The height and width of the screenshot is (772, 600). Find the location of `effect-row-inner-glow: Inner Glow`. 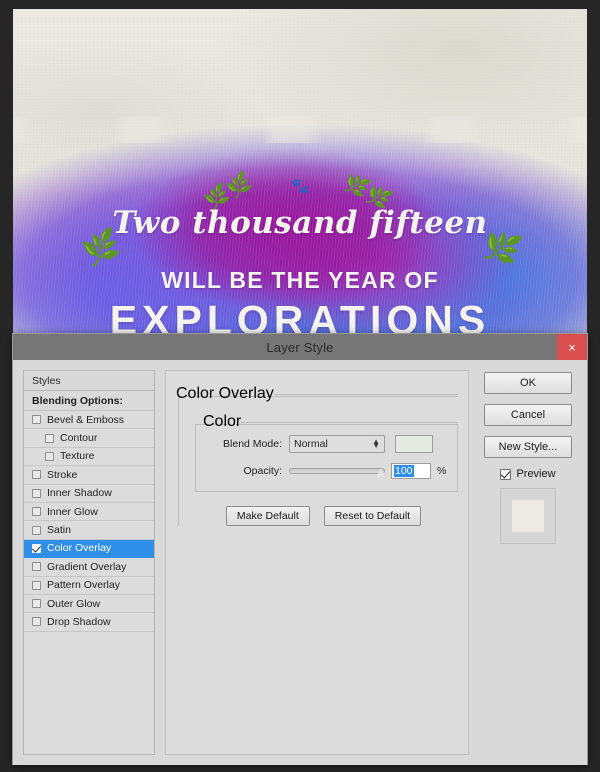

effect-row-inner-glow: Inner Glow is located at coordinates (89, 512).